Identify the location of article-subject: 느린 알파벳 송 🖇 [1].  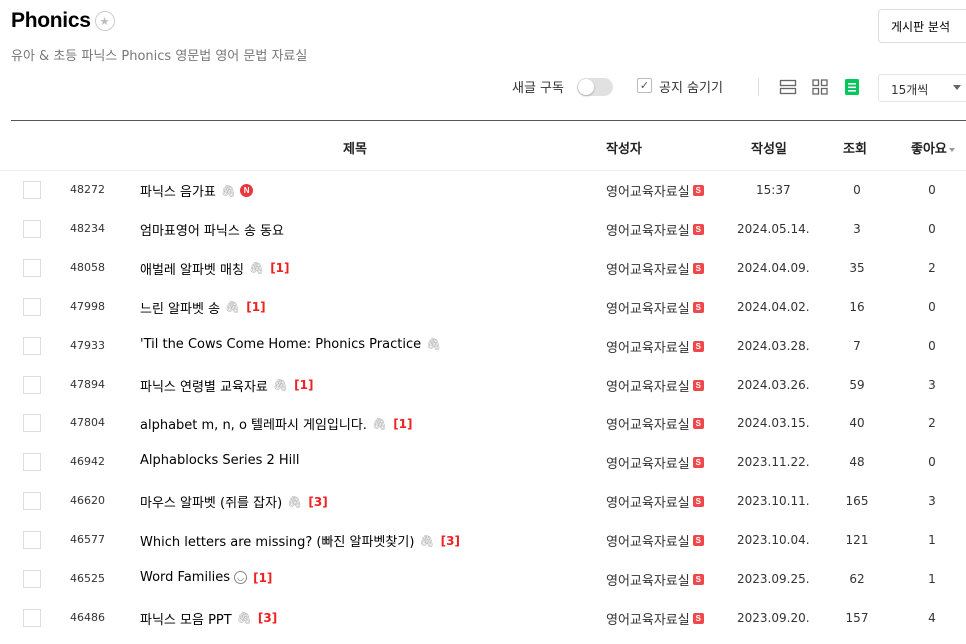
(203, 307).